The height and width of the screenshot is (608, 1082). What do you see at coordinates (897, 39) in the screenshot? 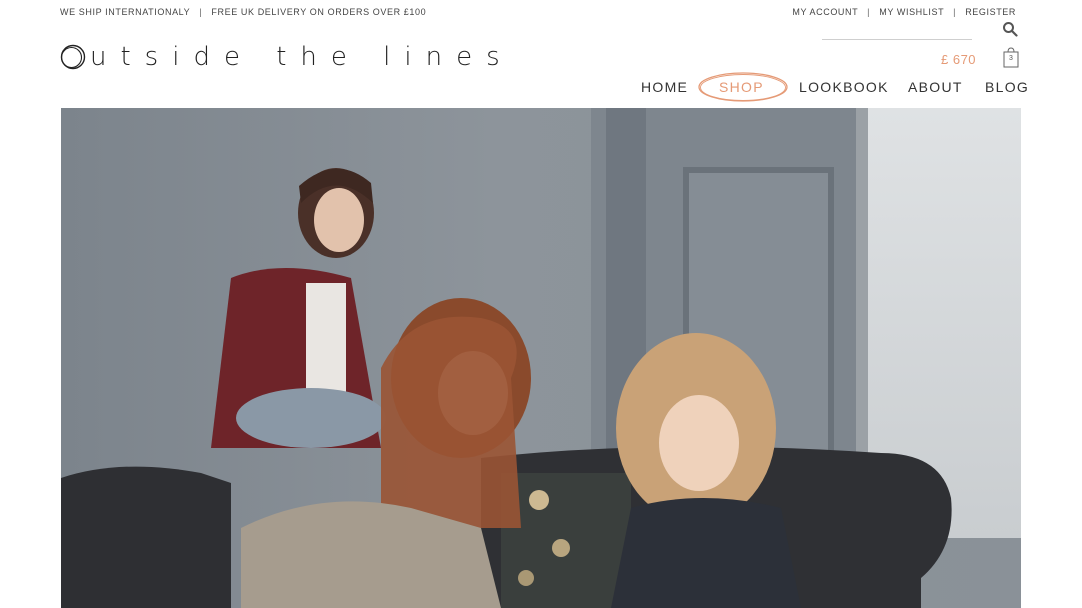
I see `search-input` at bounding box center [897, 39].